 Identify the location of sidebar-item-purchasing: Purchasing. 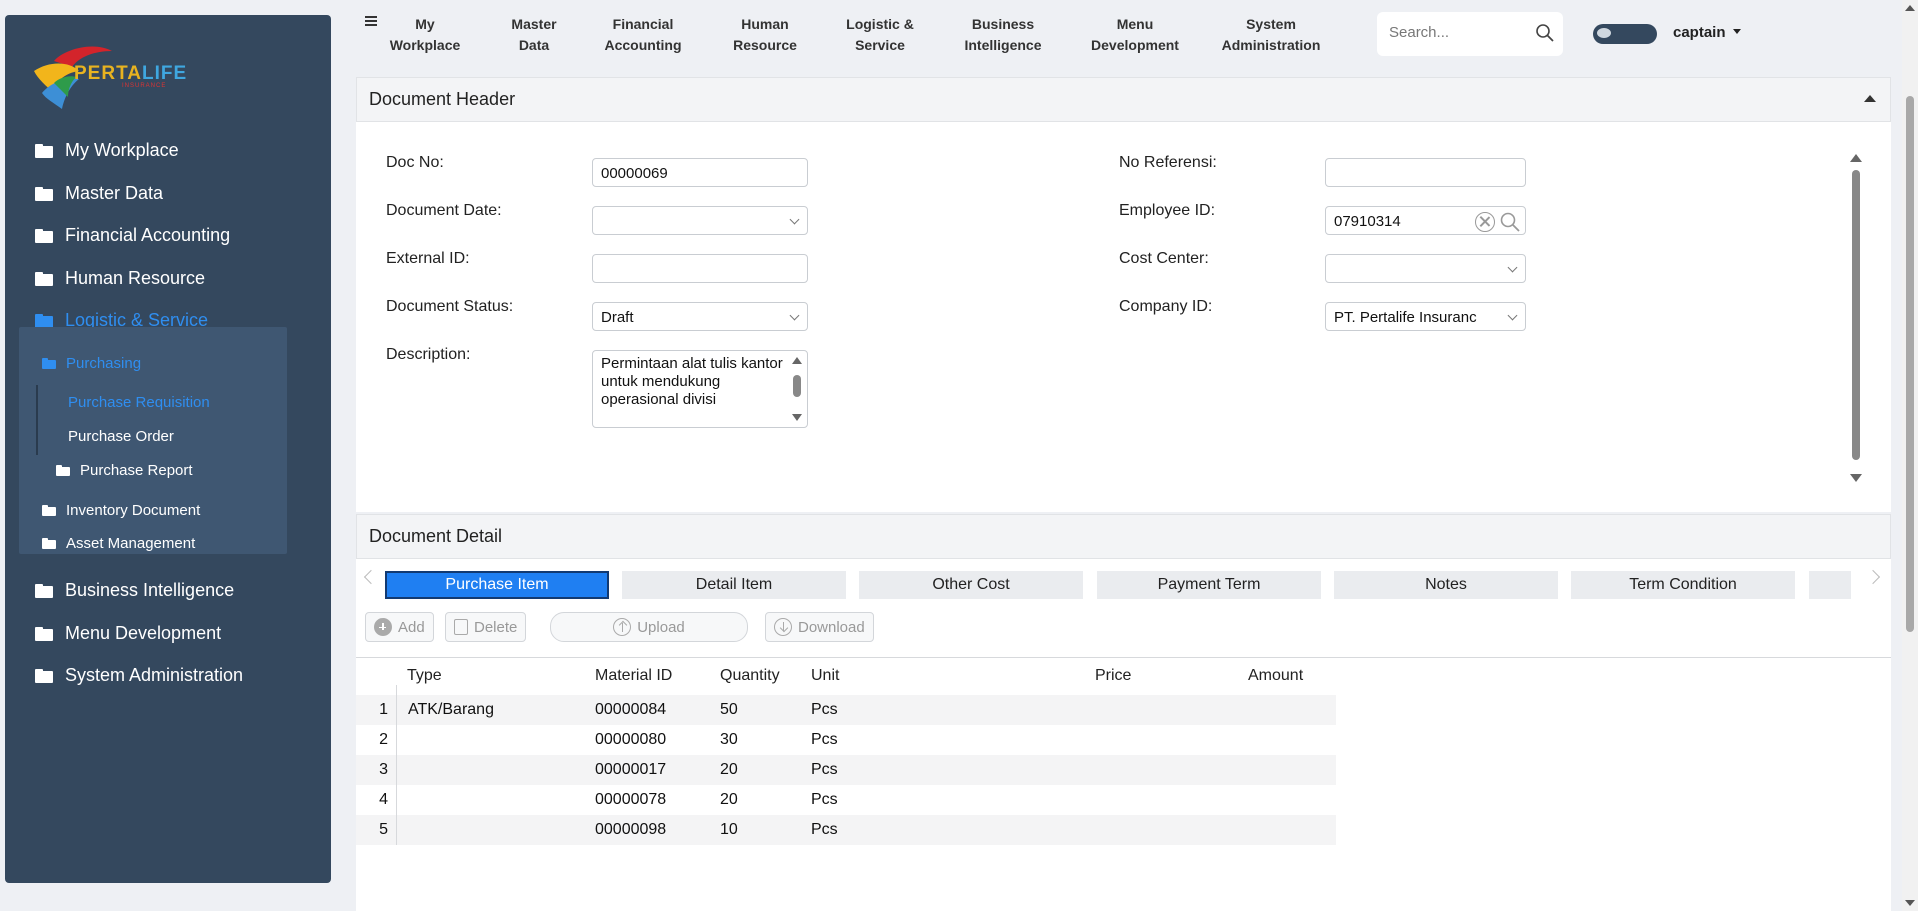
(91, 363).